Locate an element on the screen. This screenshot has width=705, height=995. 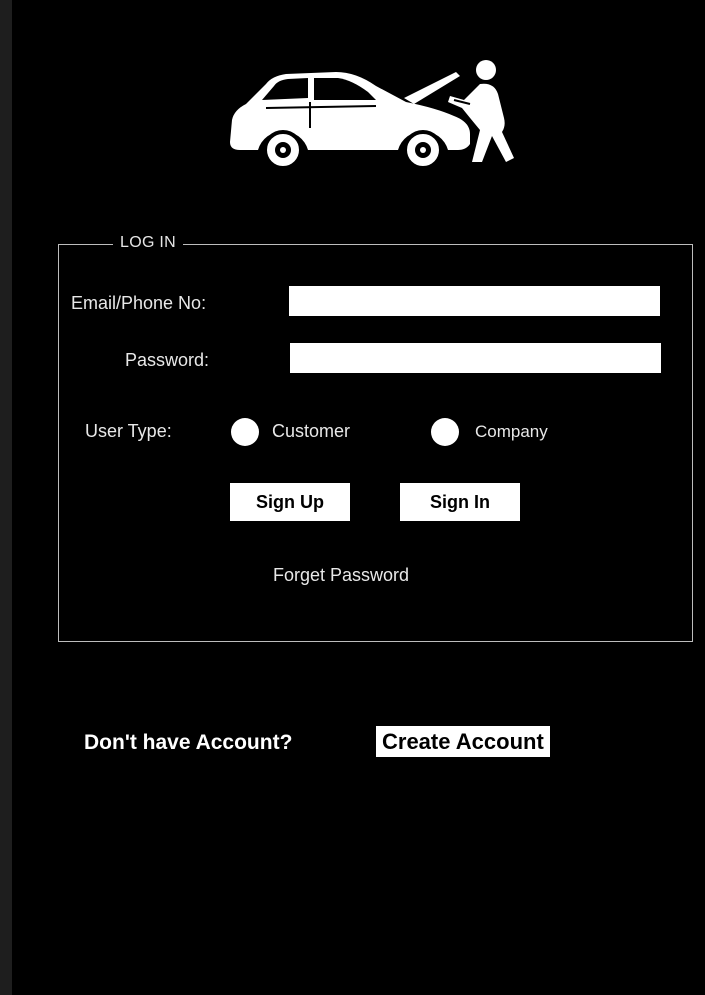
password-field is located at coordinates (475, 358).